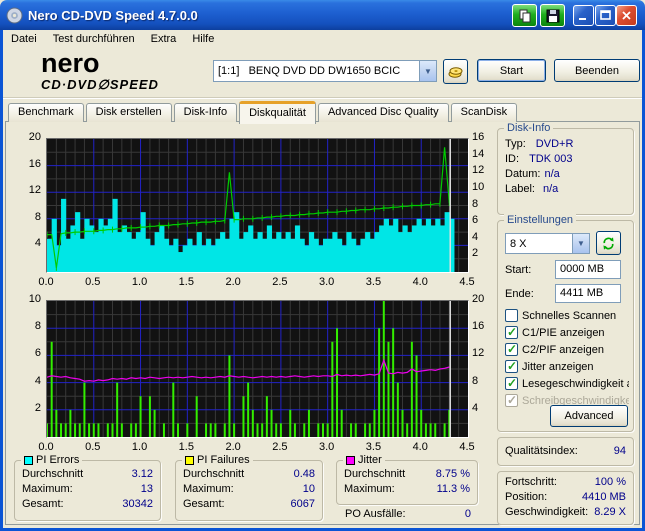 The height and width of the screenshot is (531, 645). Describe the element at coordinates (87, 504) in the screenshot. I see `stat-row: Gesamt: 30342` at that location.